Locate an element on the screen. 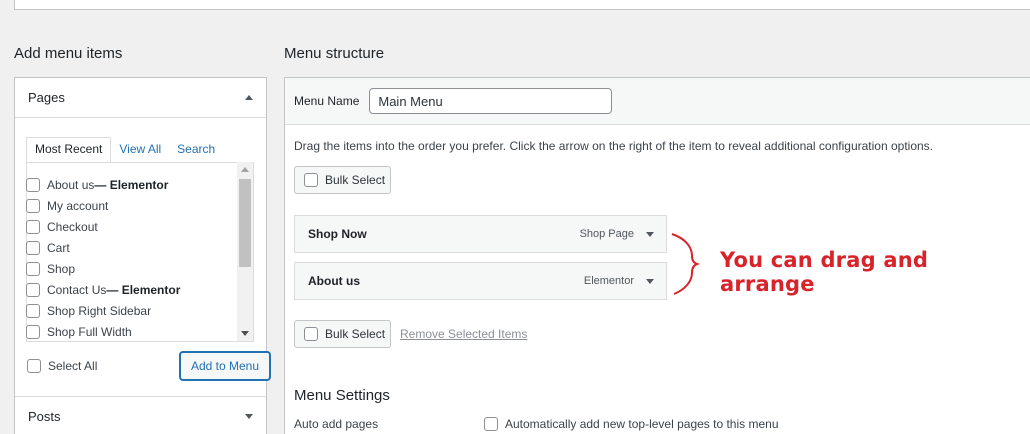 This screenshot has width=1030, height=434. posts-section-header: Posts is located at coordinates (140, 415).